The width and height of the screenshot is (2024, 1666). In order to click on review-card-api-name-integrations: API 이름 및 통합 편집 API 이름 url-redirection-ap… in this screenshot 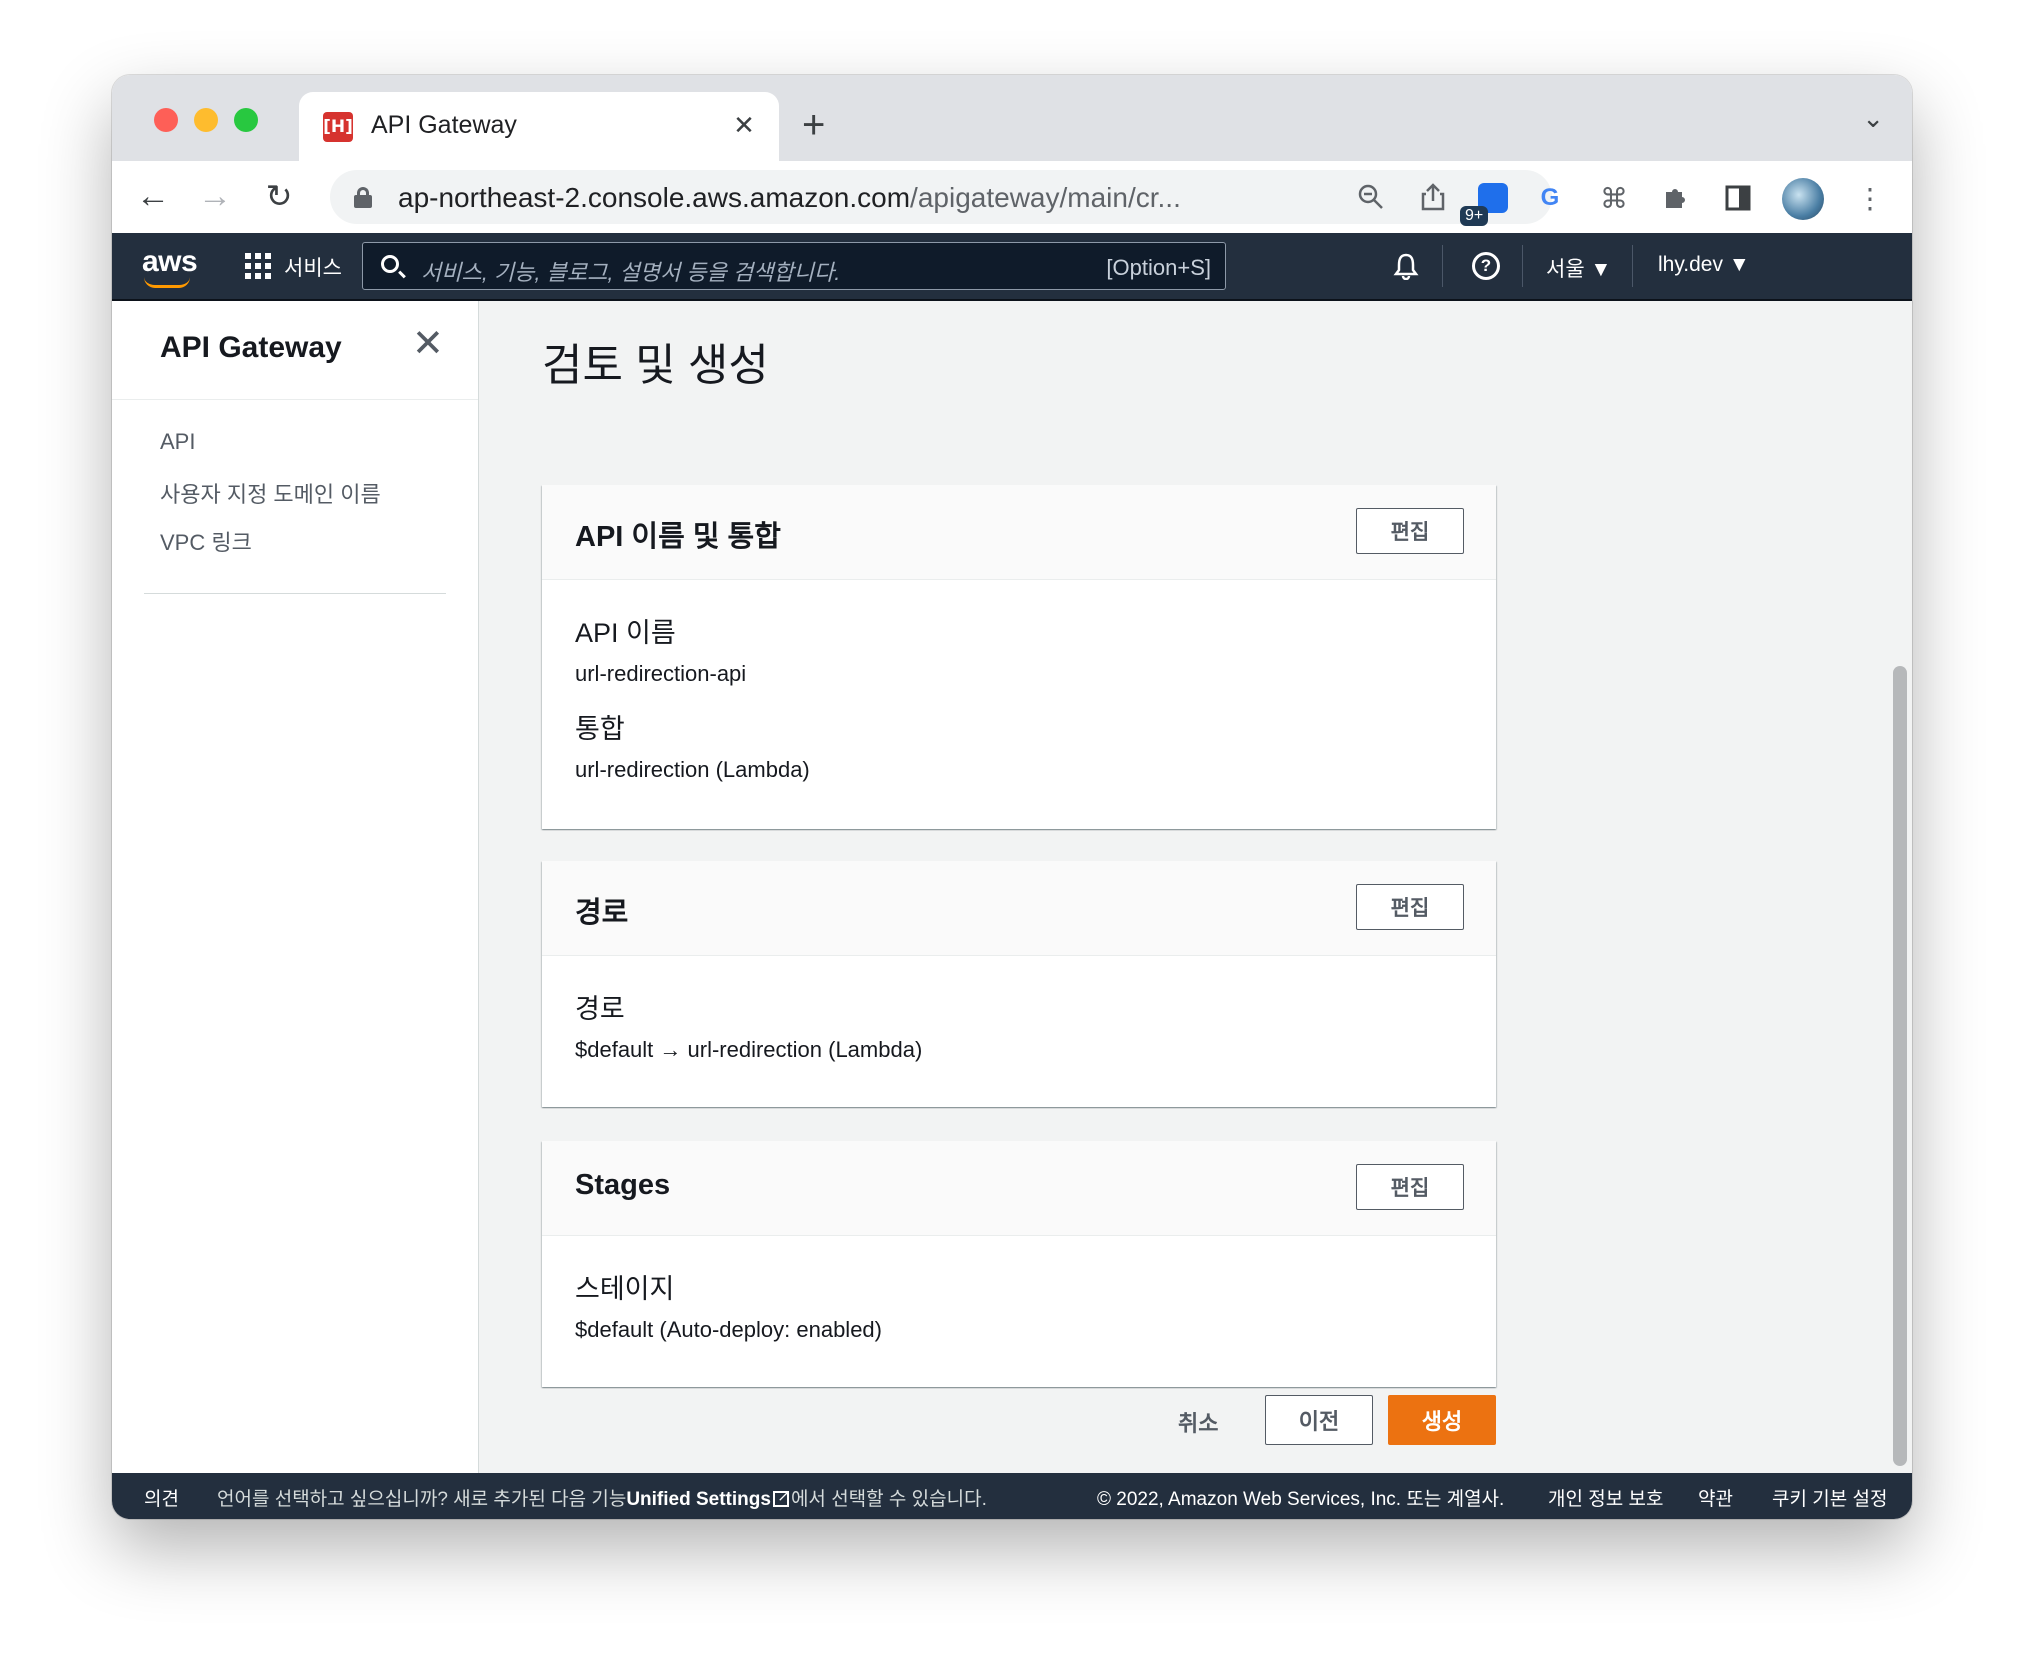, I will do `click(1019, 657)`.